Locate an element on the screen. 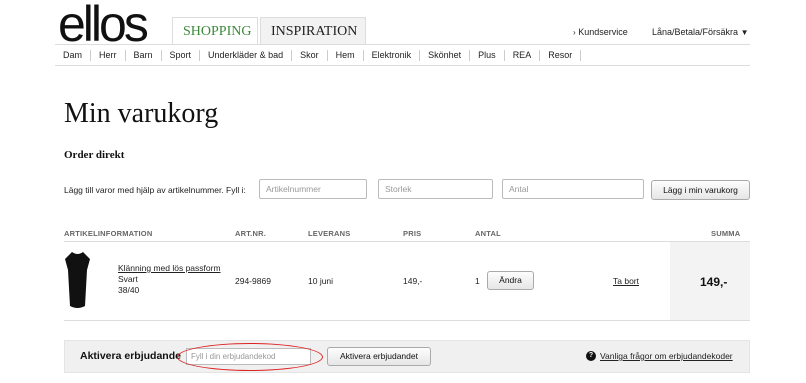 Image resolution: width=806 pixels, height=383 pixels. promo-code-input is located at coordinates (248, 356).